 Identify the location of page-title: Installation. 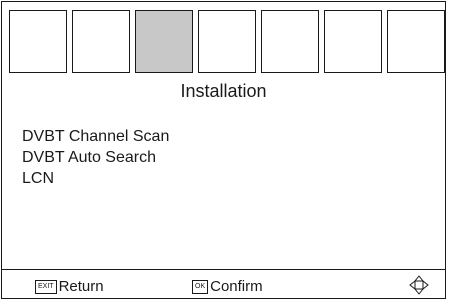
(223, 91).